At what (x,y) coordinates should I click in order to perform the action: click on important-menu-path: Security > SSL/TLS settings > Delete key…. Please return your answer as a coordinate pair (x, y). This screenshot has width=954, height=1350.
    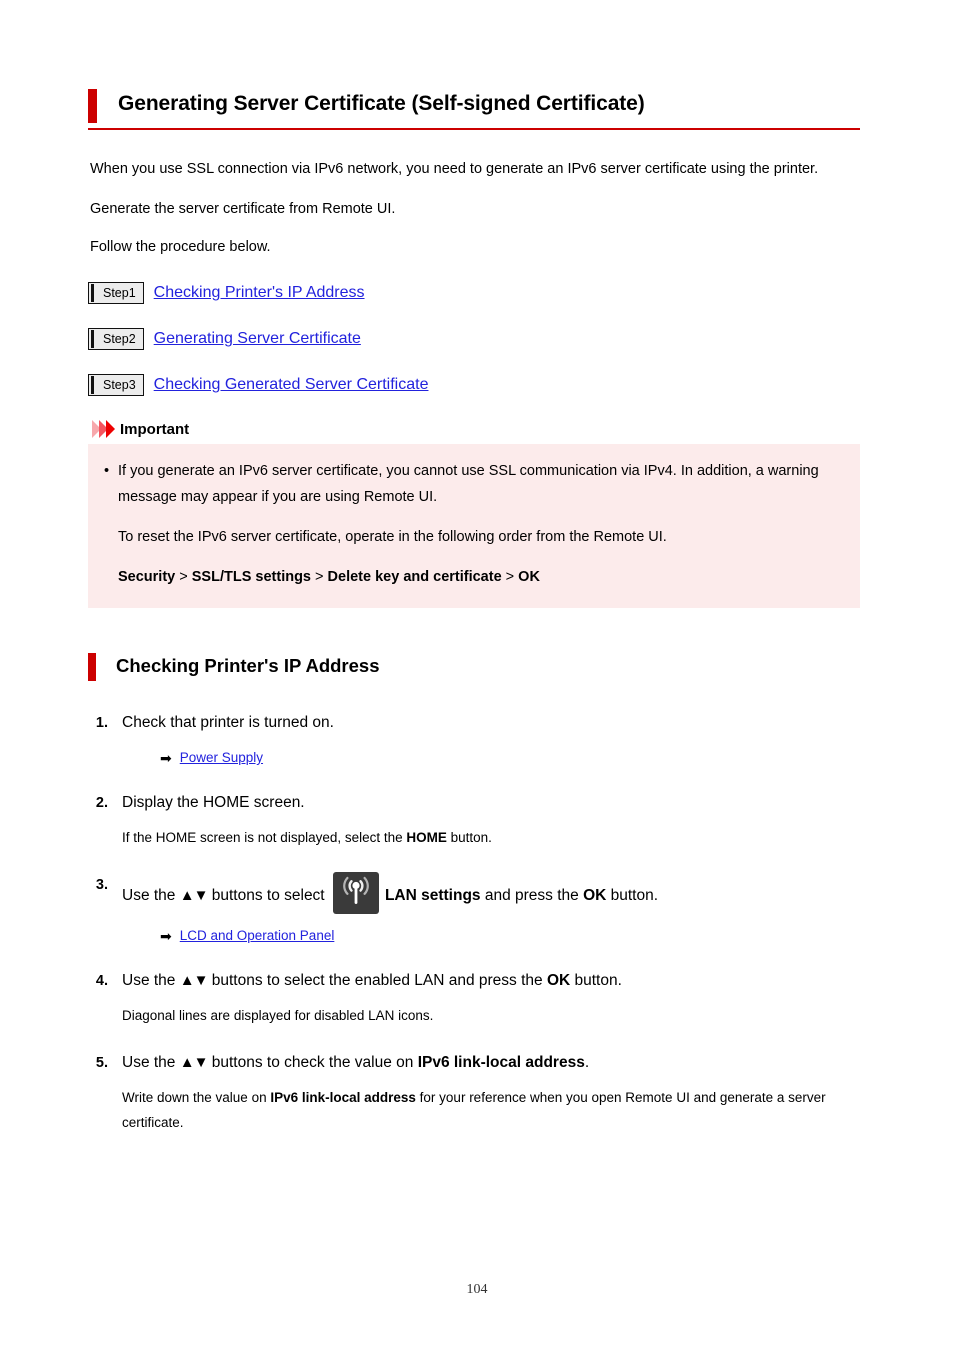
    Looking at the image, I should click on (481, 577).